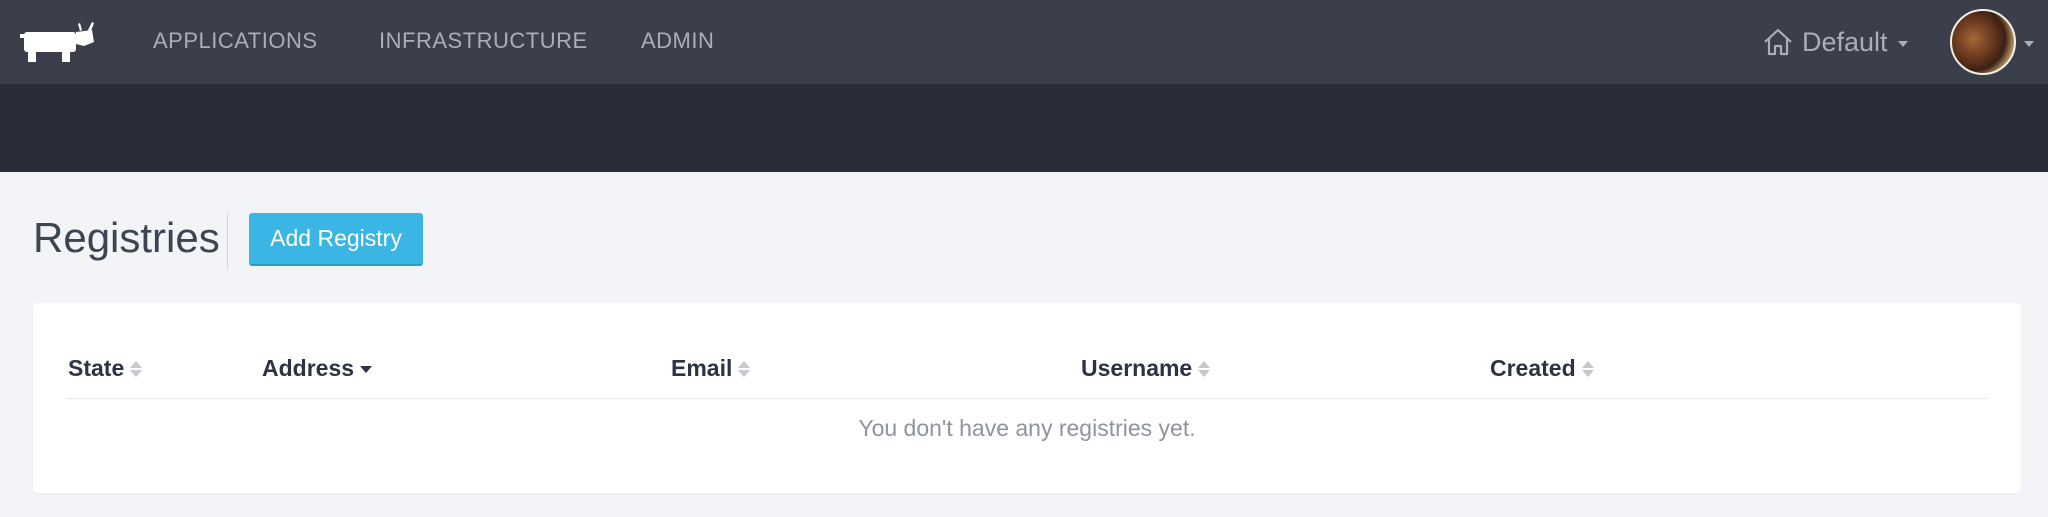  I want to click on user-menu, so click(1992, 42).